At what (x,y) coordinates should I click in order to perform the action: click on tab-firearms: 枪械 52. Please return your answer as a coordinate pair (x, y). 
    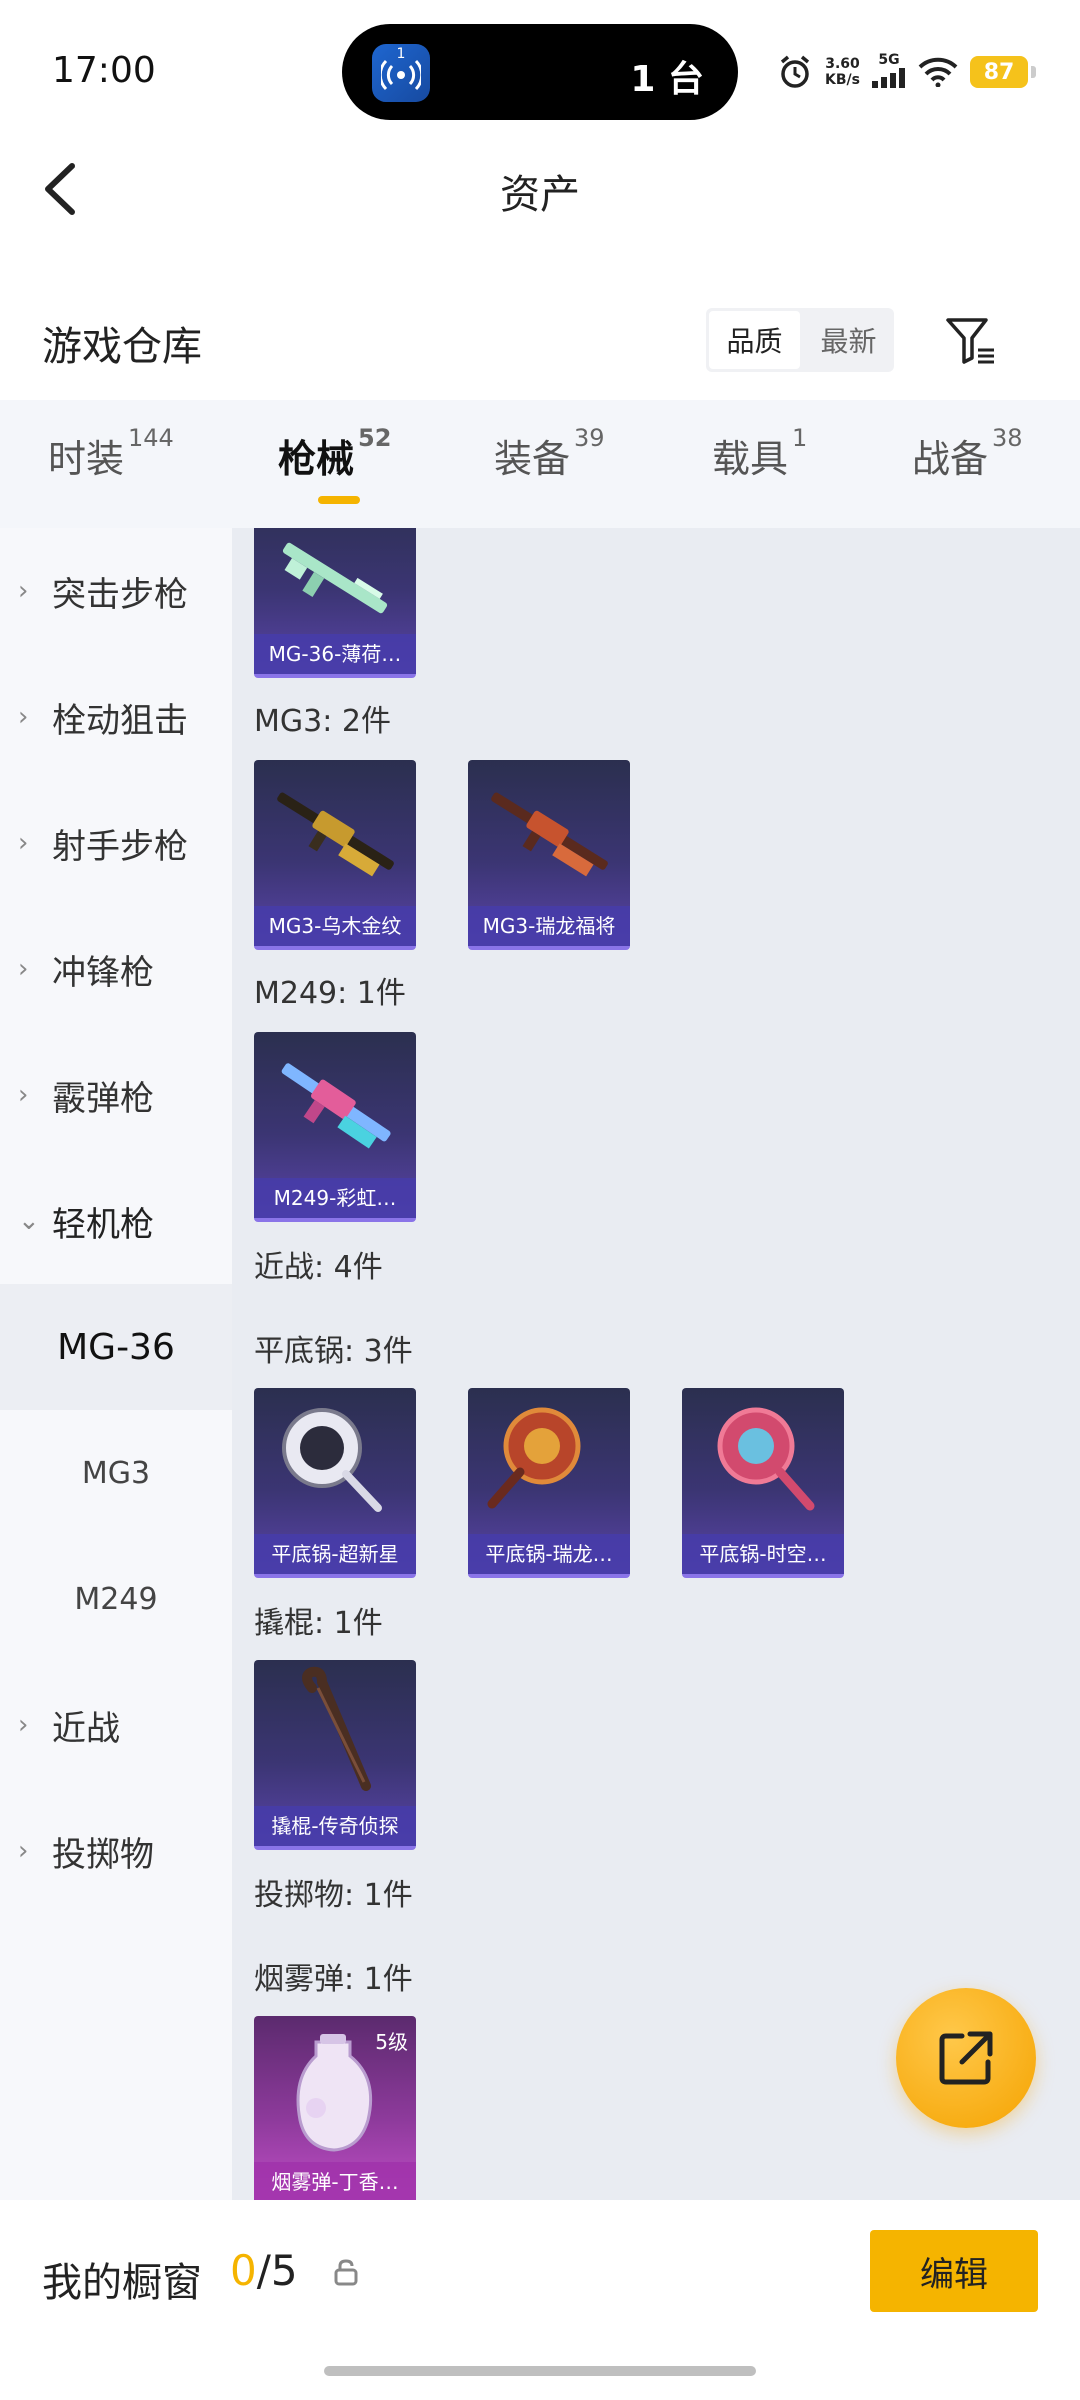
    Looking at the image, I should click on (334, 453).